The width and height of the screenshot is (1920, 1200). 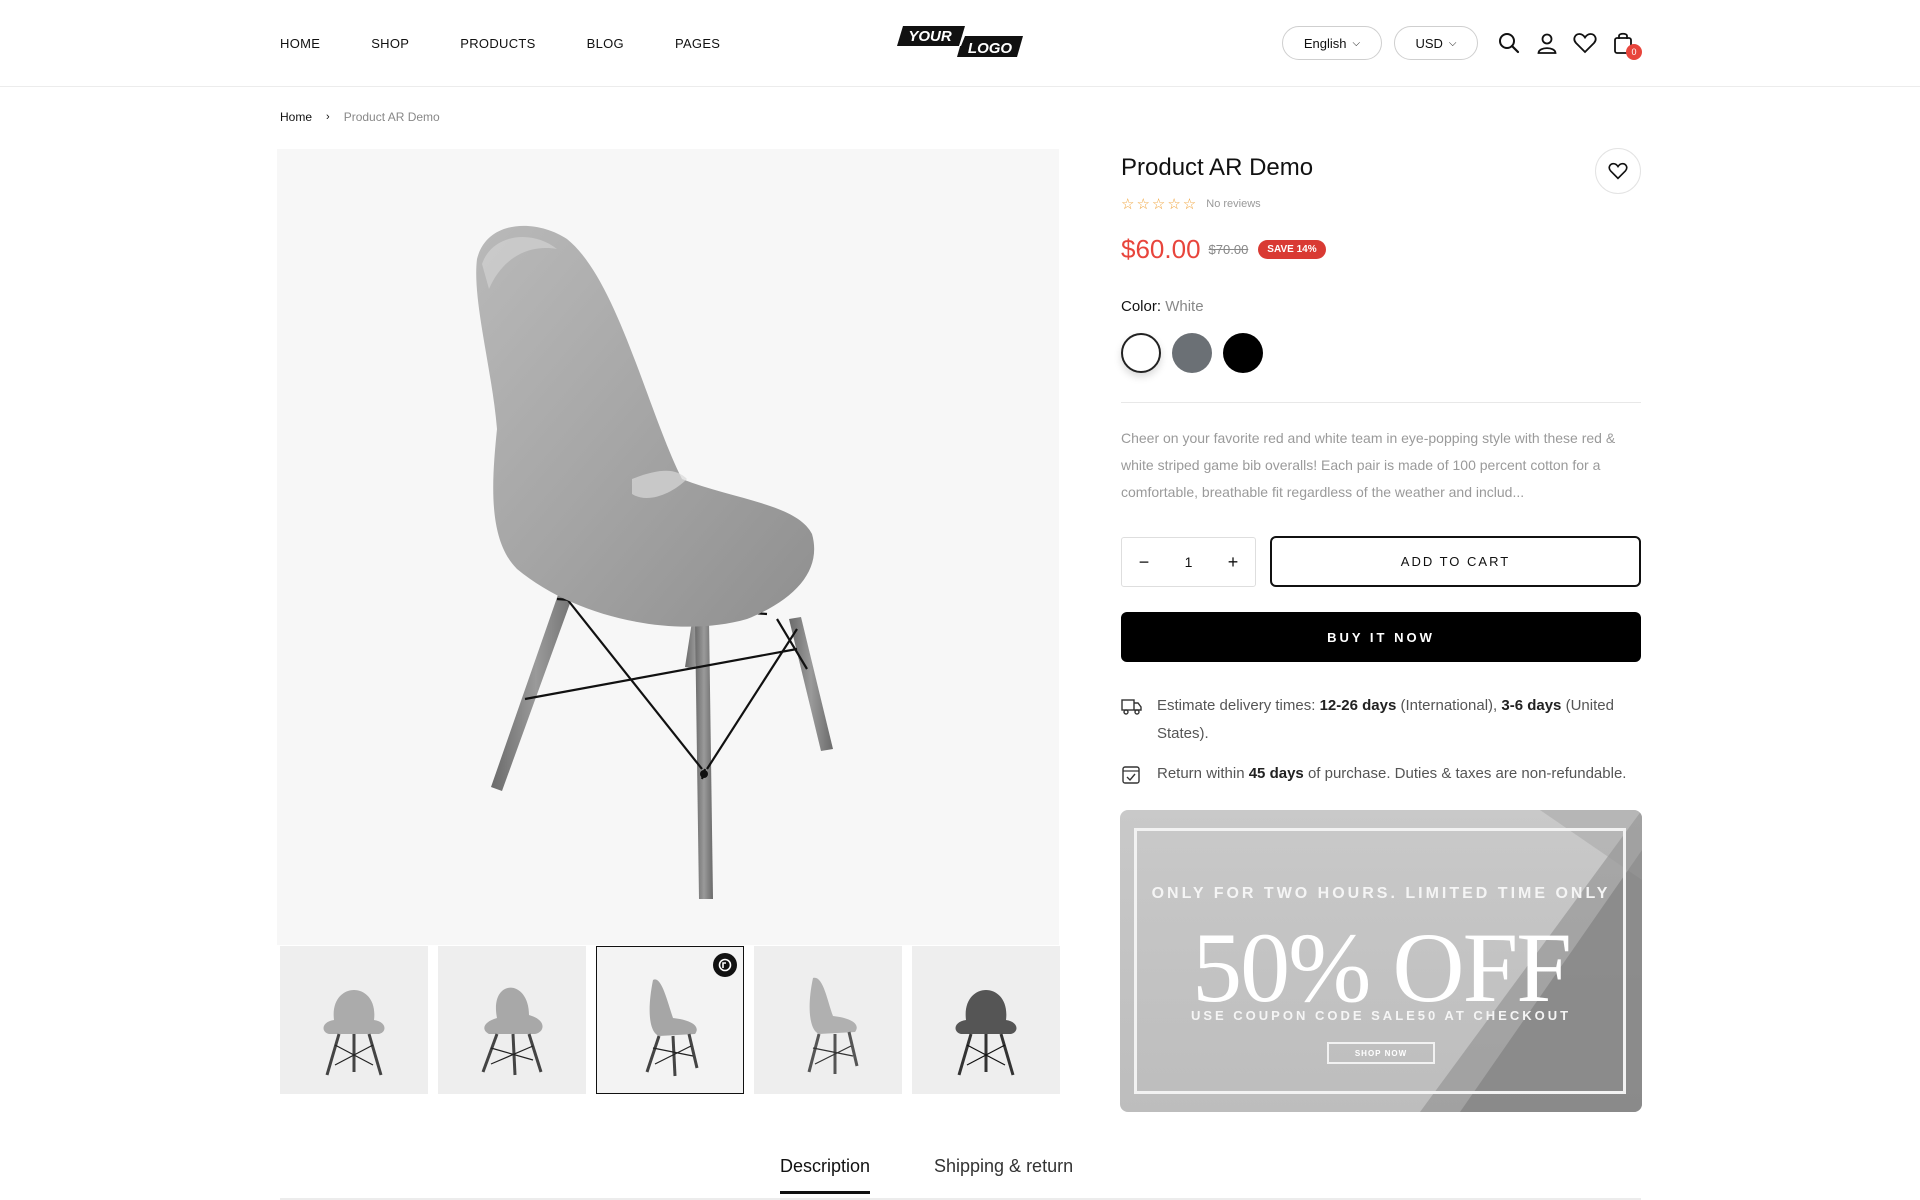 What do you see at coordinates (296, 117) in the screenshot?
I see `breadcrumb-home: Home` at bounding box center [296, 117].